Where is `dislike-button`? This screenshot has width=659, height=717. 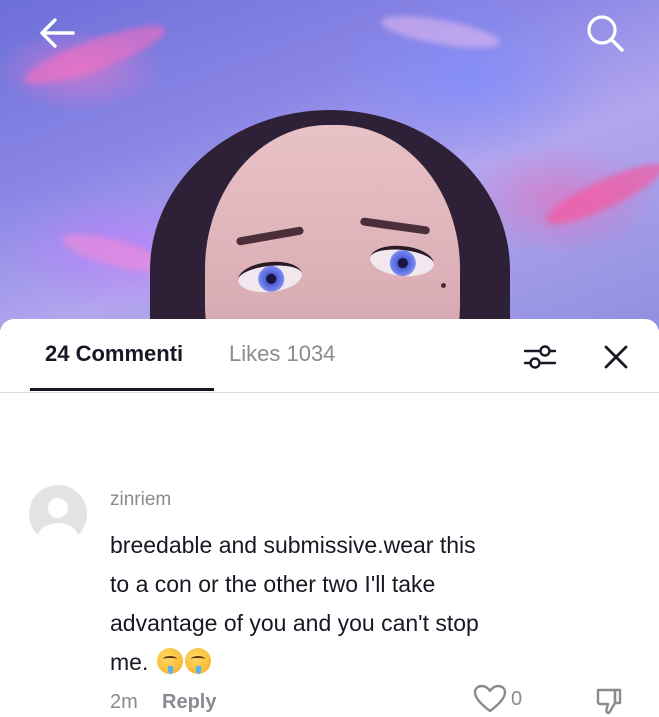
dislike-button is located at coordinates (609, 701).